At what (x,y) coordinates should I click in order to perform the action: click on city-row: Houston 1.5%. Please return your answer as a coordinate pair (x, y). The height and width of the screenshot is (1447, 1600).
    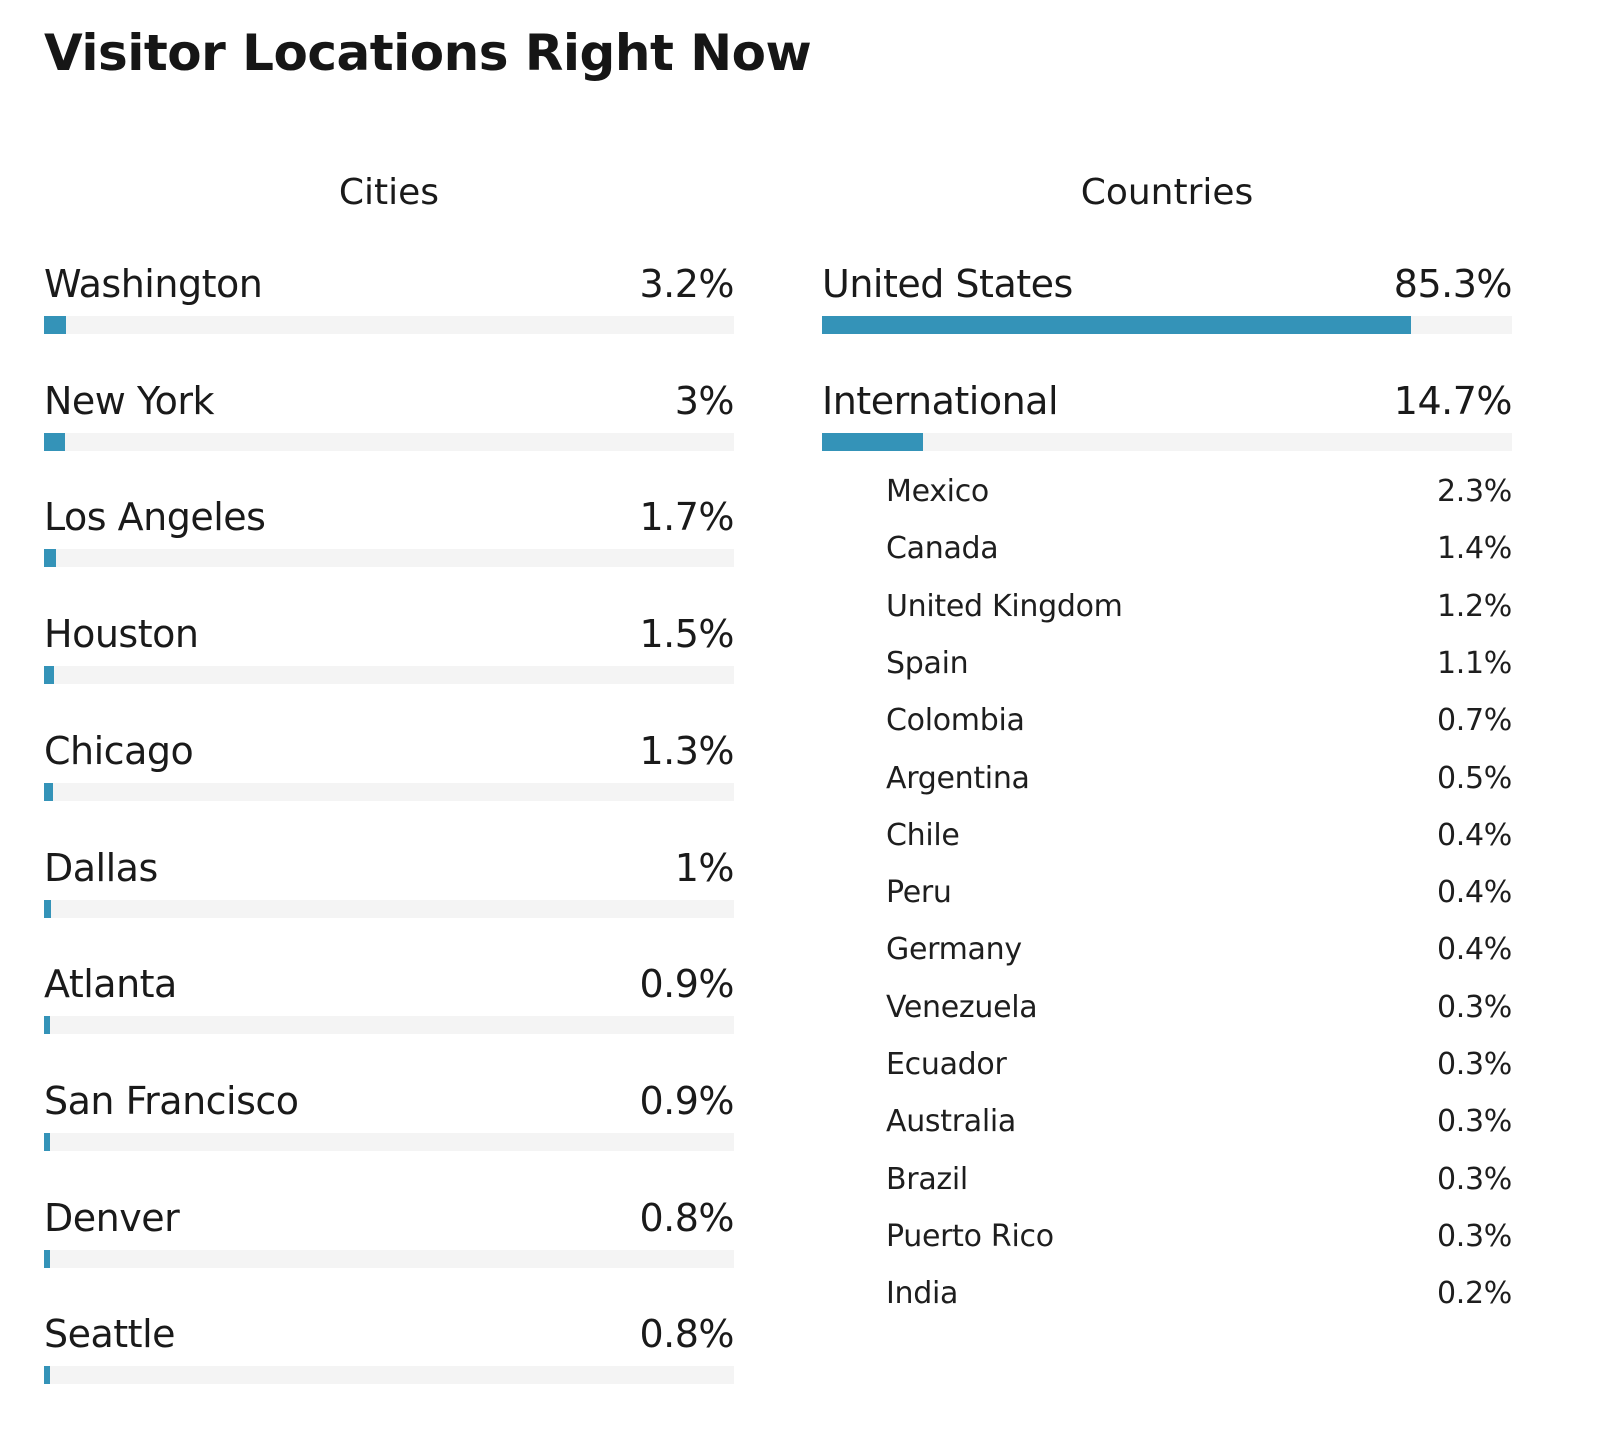
    Looking at the image, I should click on (389, 652).